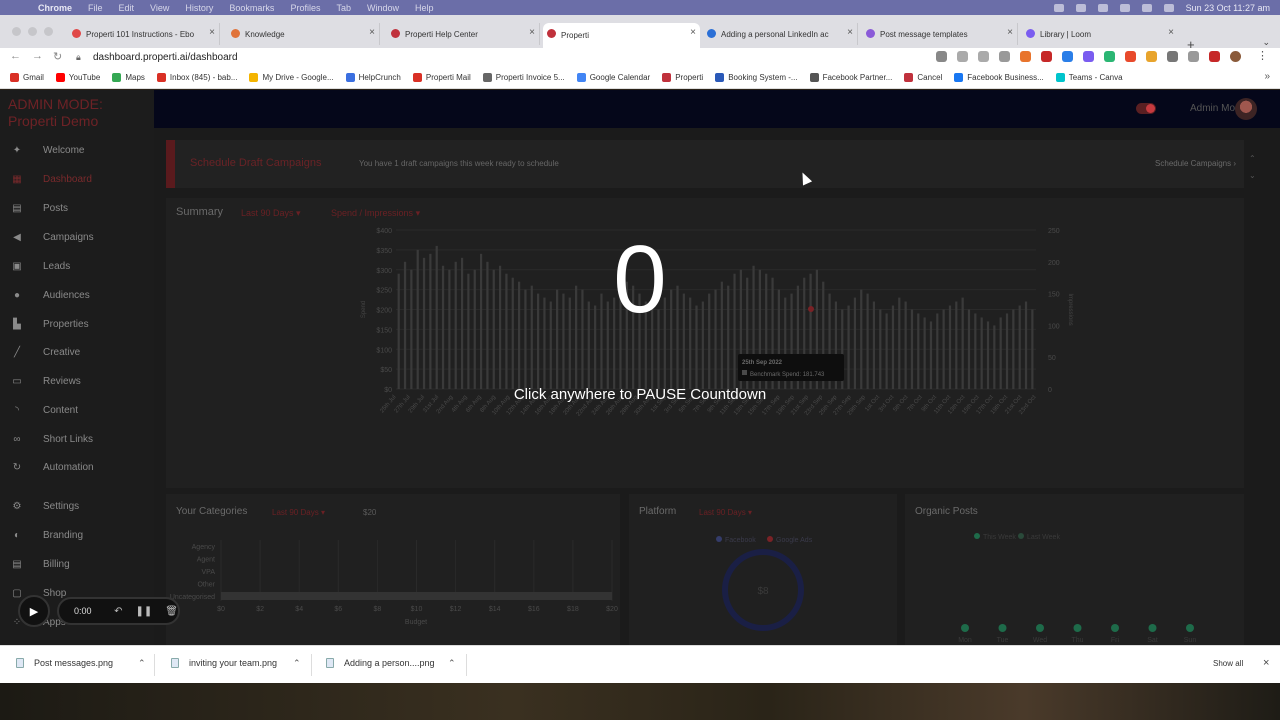 Image resolution: width=1280 pixels, height=720 pixels. Describe the element at coordinates (1252, 175) in the screenshot. I see `chevron-down-icon: ⌄` at that location.